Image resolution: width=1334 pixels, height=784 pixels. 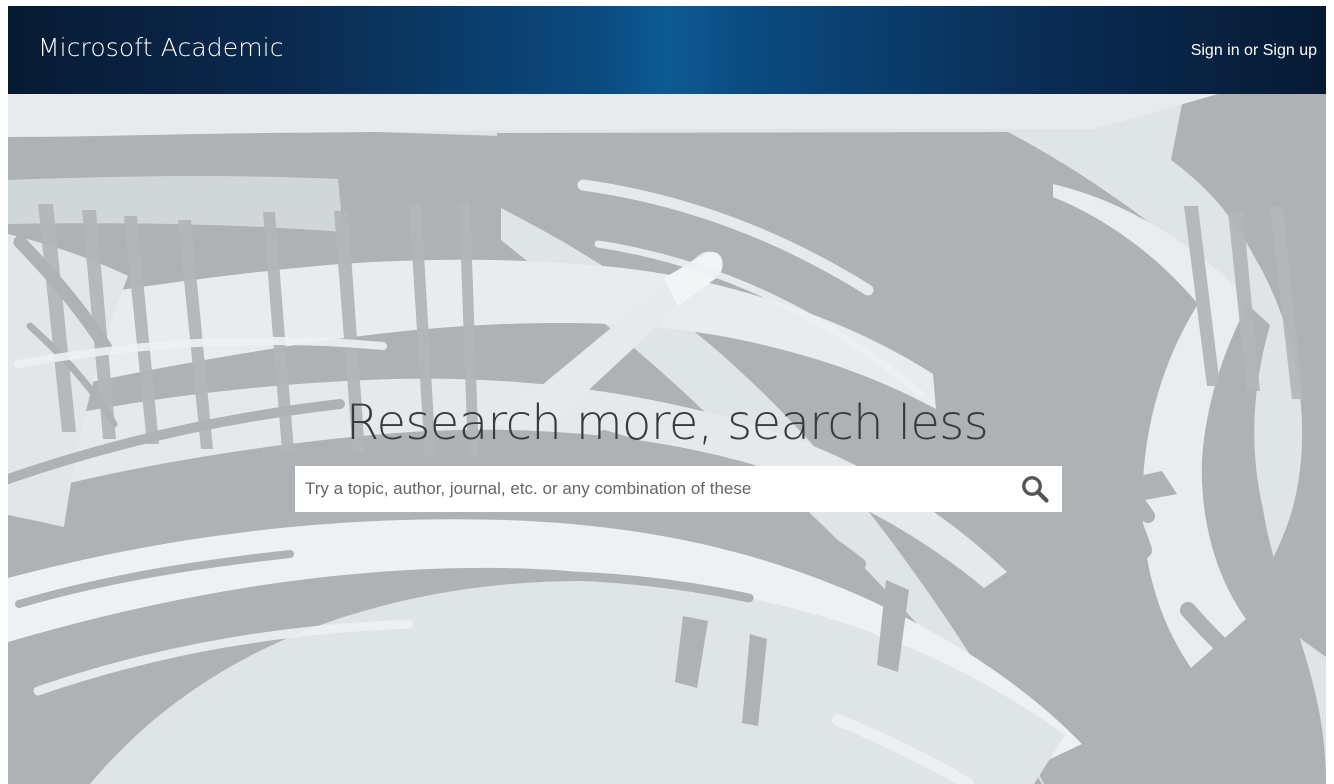 What do you see at coordinates (667, 423) in the screenshot?
I see `page-title: Research more, search less` at bounding box center [667, 423].